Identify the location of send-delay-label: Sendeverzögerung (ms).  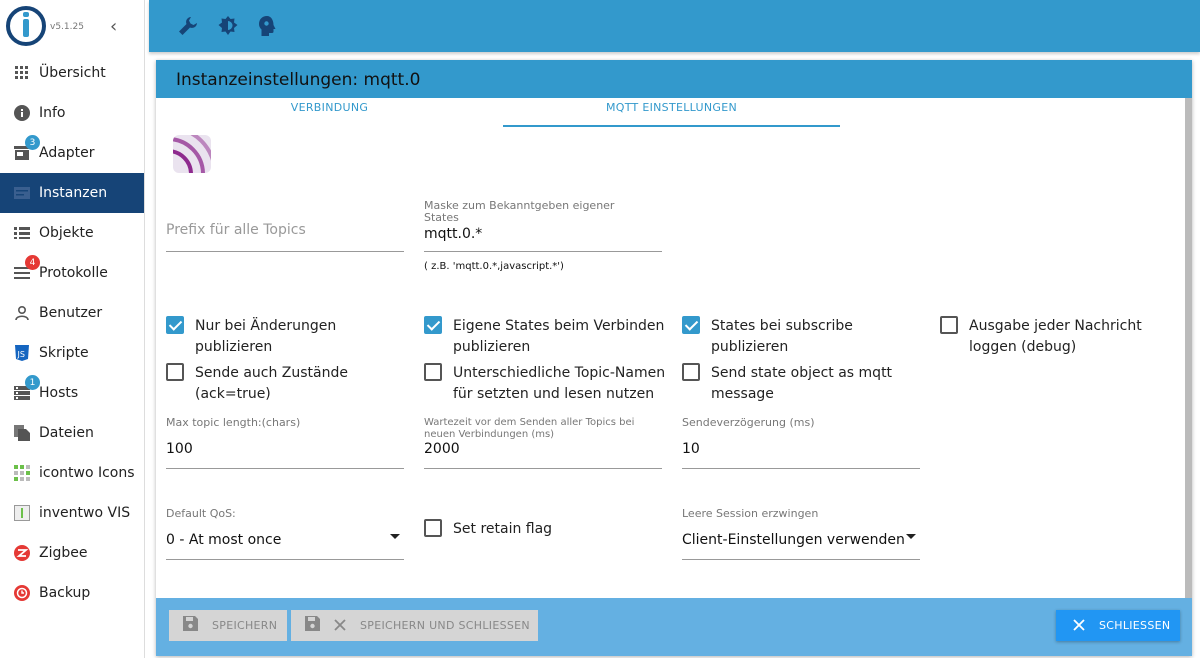
(748, 422).